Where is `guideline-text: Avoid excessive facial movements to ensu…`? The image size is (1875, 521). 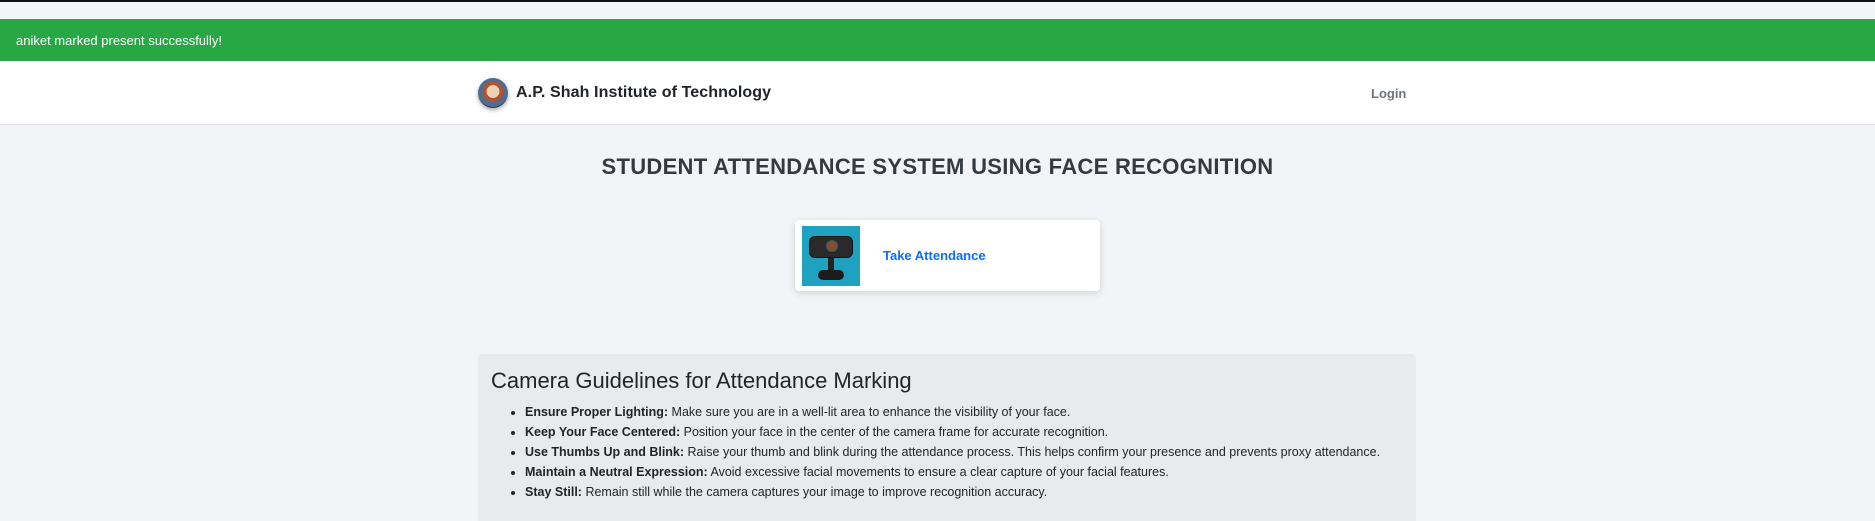 guideline-text: Avoid excessive facial movements to ensu… is located at coordinates (938, 472).